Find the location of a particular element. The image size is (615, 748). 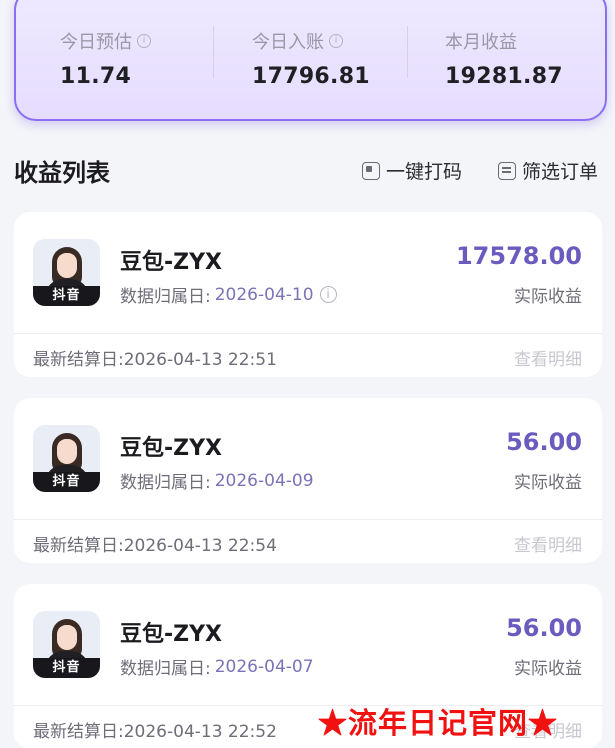

filter-orders-button: 筛选订单 is located at coordinates (548, 170).